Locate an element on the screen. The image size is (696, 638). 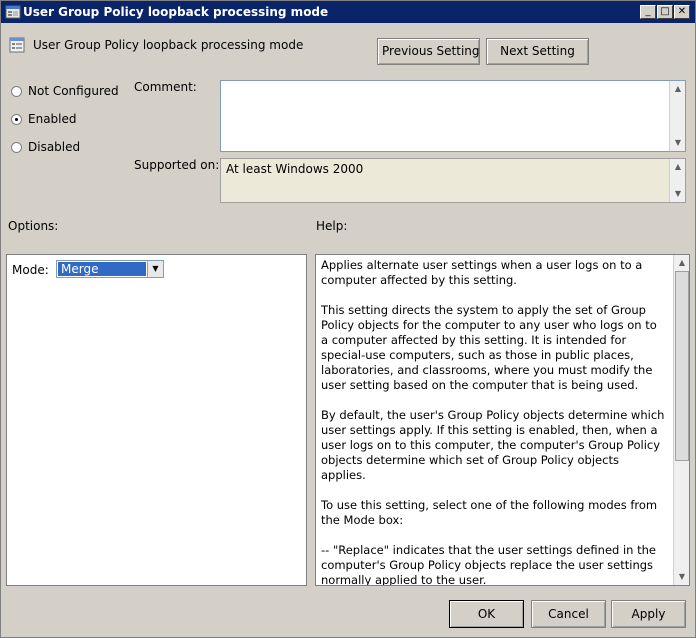
comment-scrollbar: ▲ ▼ is located at coordinates (677, 116).